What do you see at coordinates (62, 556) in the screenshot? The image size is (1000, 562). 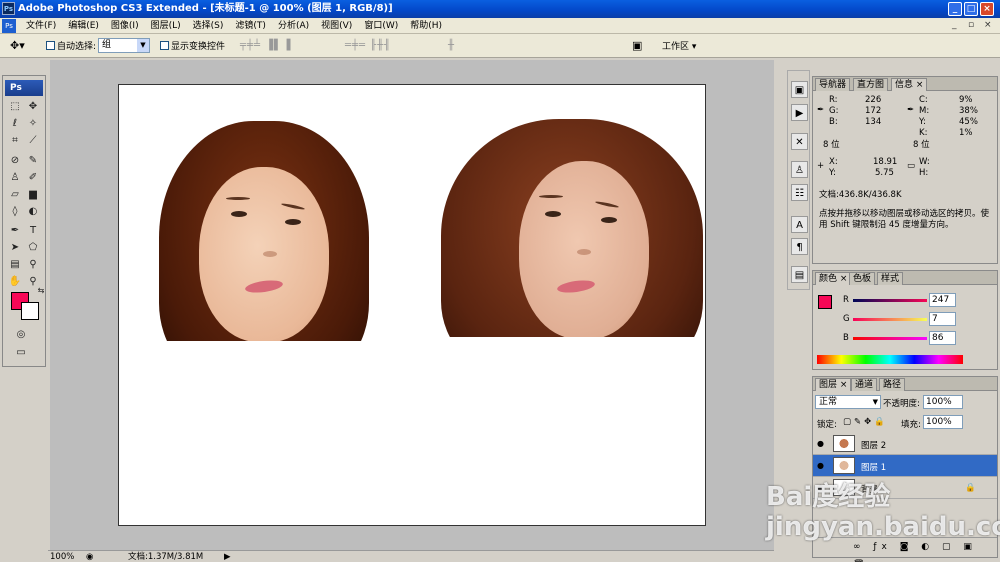 I see `zoom-level: 100%` at bounding box center [62, 556].